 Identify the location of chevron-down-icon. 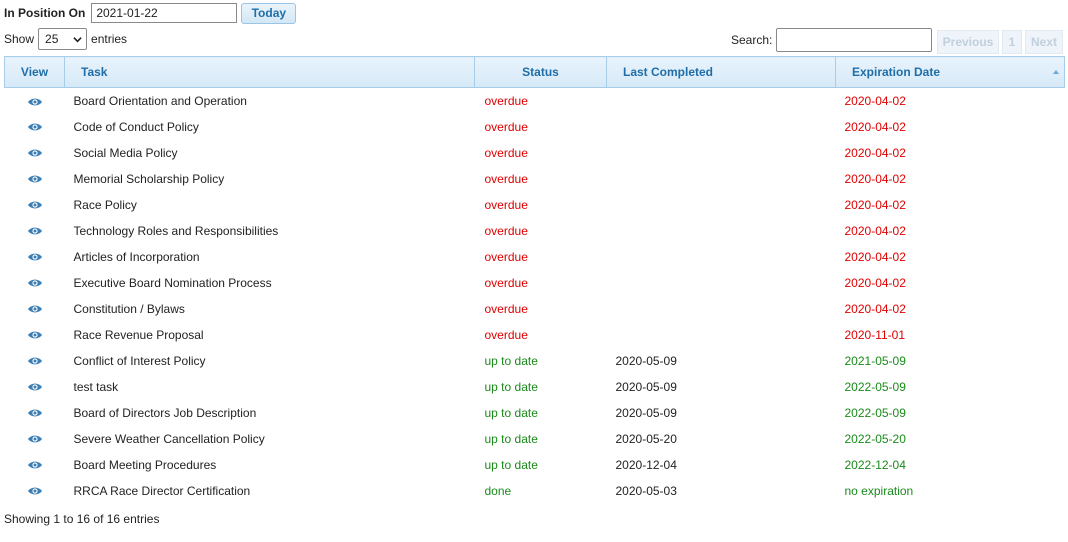
(77, 39).